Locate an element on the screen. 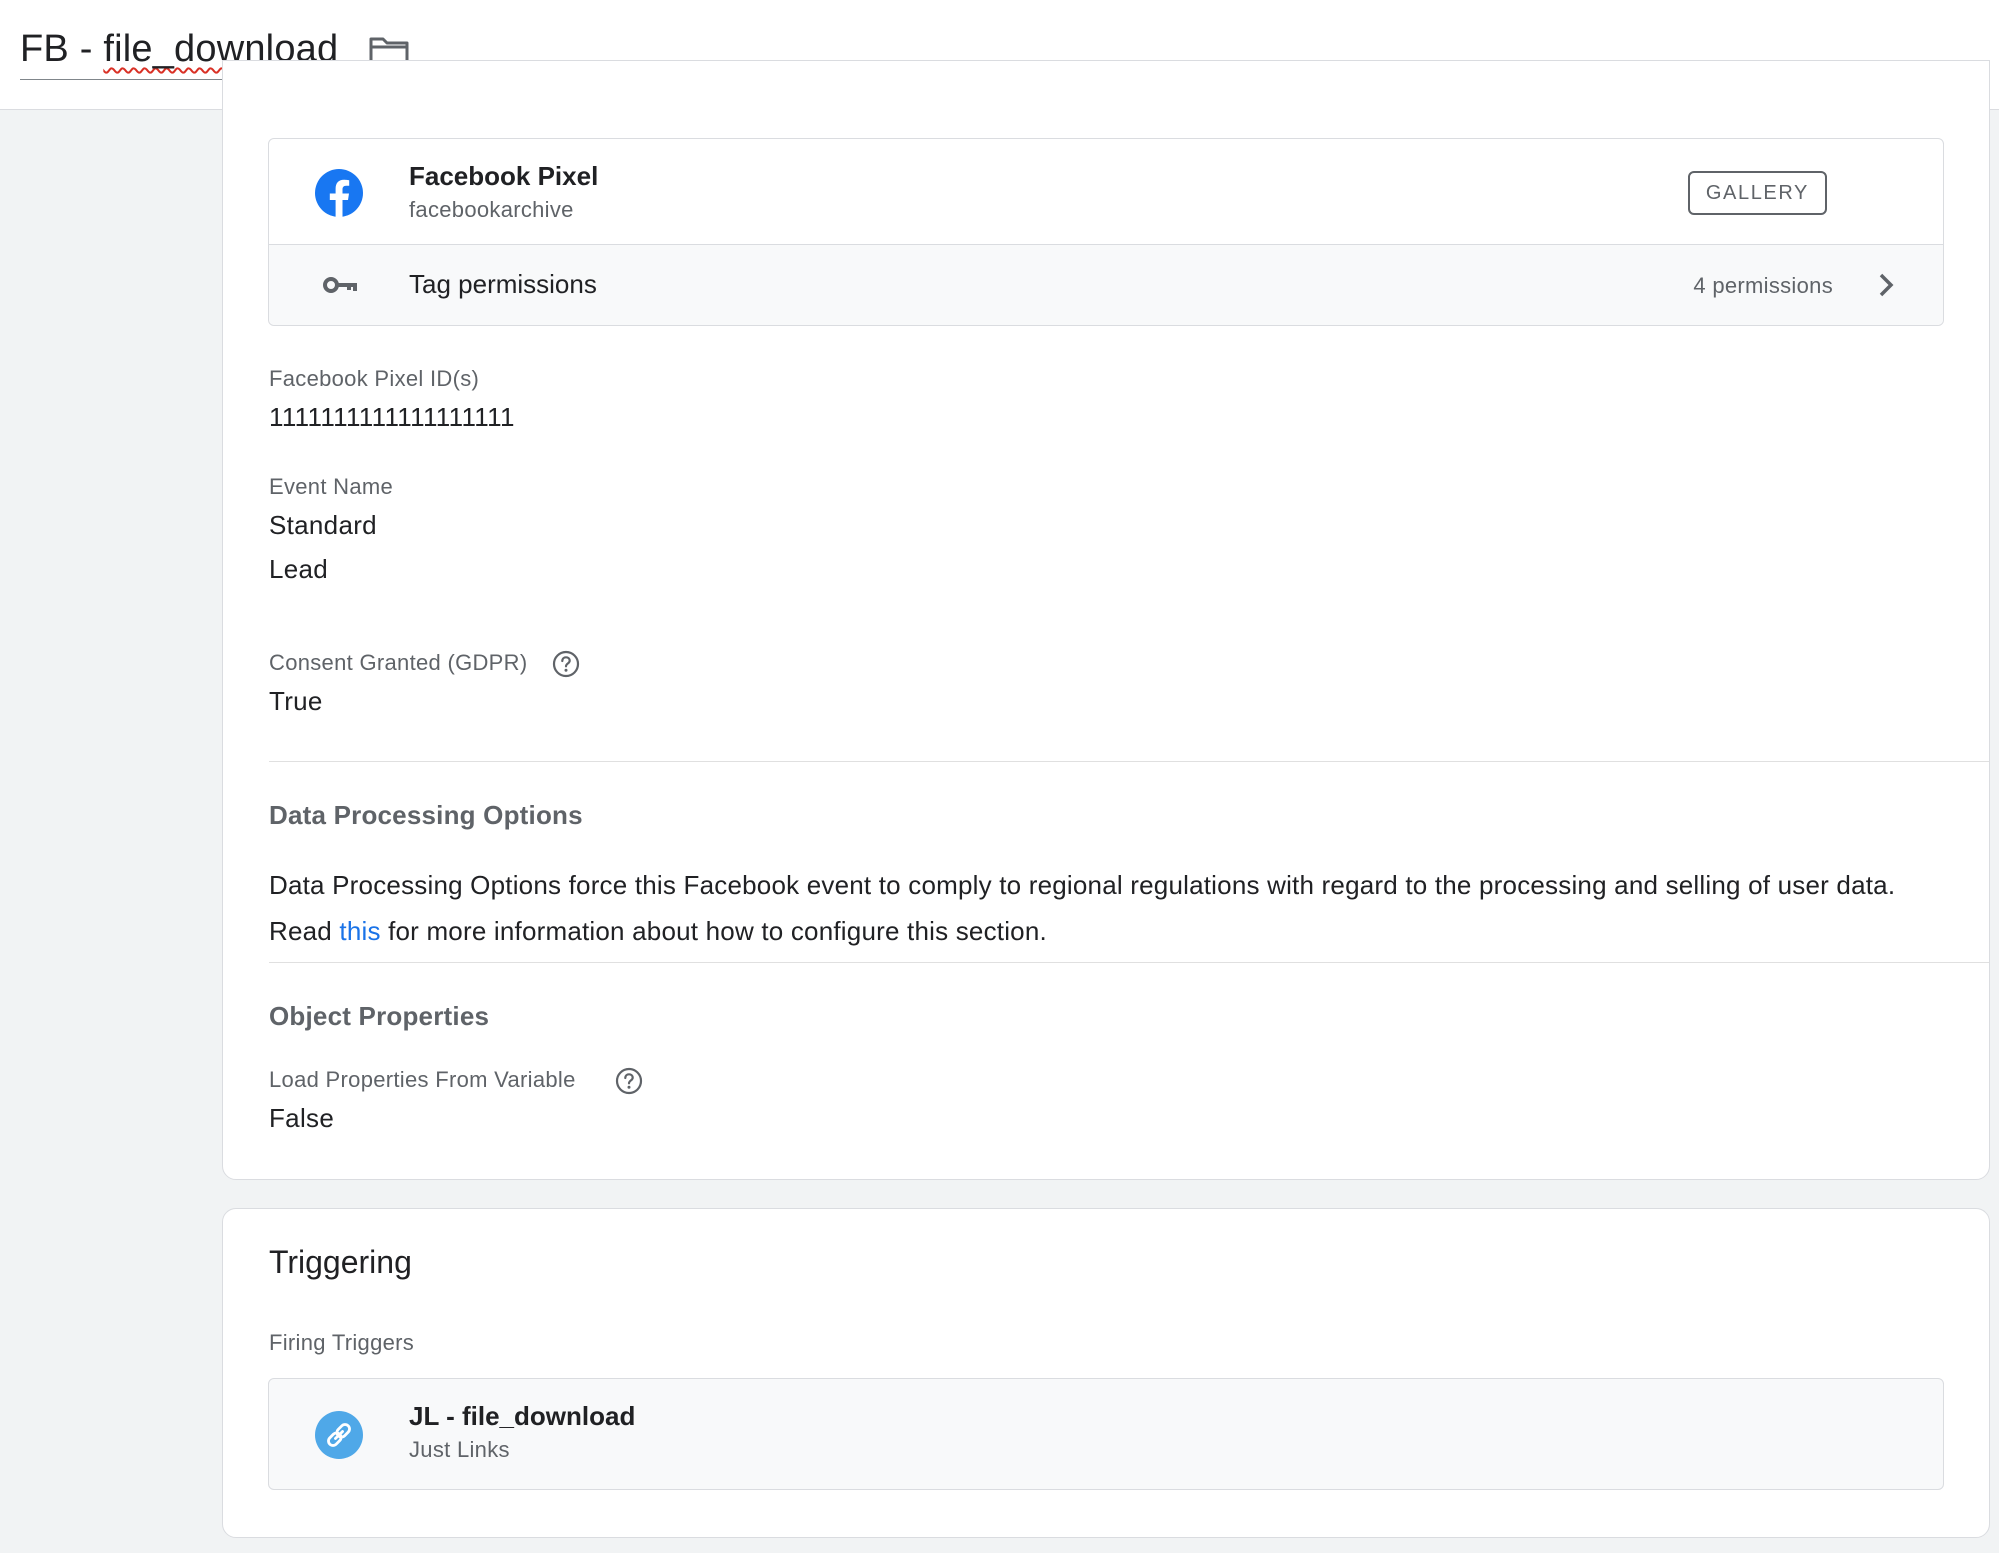 This screenshot has width=1999, height=1553. tag-type-title: Facebook Pixel is located at coordinates (504, 176).